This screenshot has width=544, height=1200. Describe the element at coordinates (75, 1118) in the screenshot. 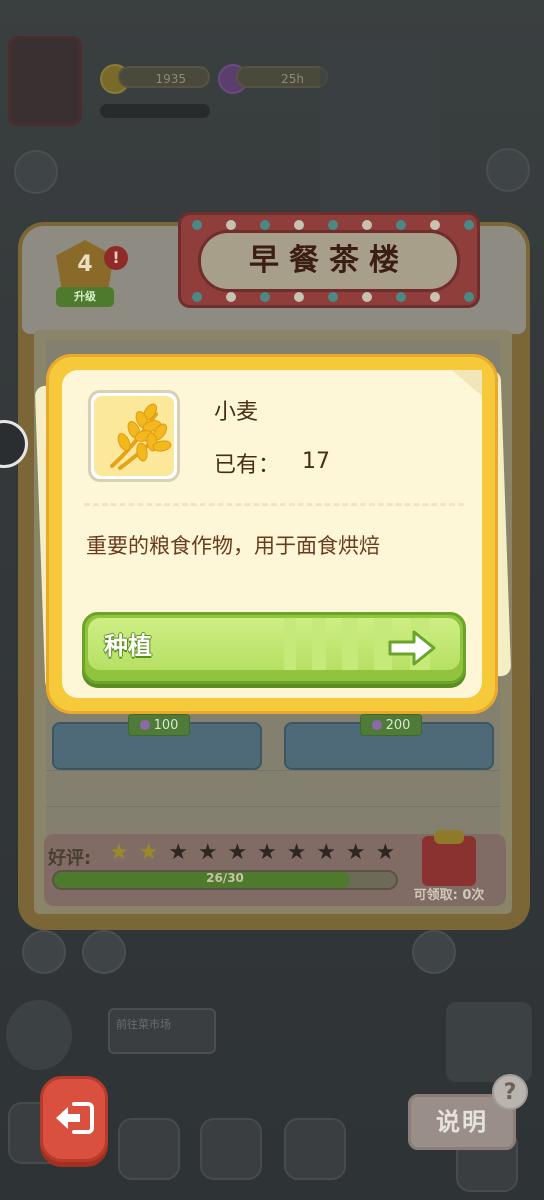

I see `exit-arrow-icon` at that location.